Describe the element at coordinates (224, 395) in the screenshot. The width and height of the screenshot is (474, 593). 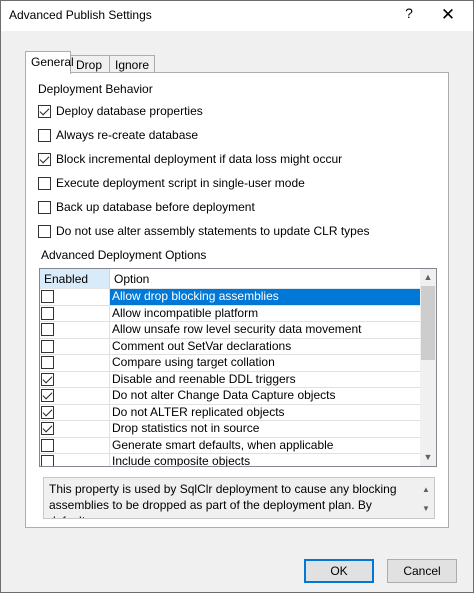
I see `option-cell: Do not alter Change Data Capture objects` at that location.